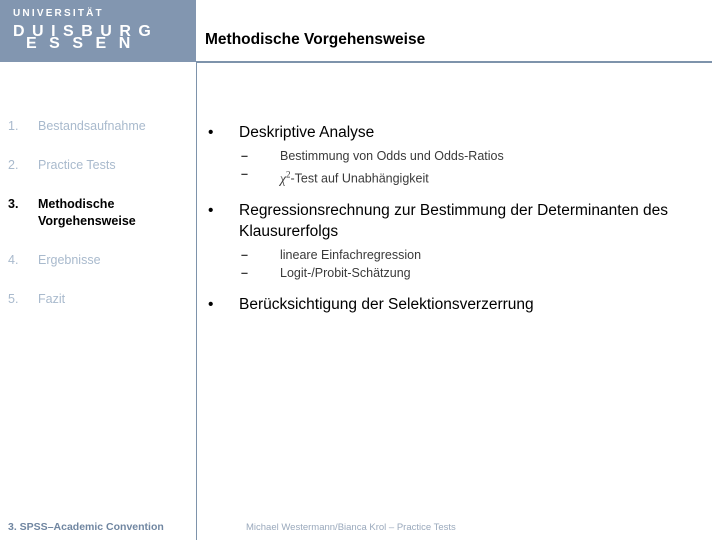 The height and width of the screenshot is (540, 720). What do you see at coordinates (87, 212) in the screenshot?
I see `sidebar-item-label: Methodische Vorgehensweise` at bounding box center [87, 212].